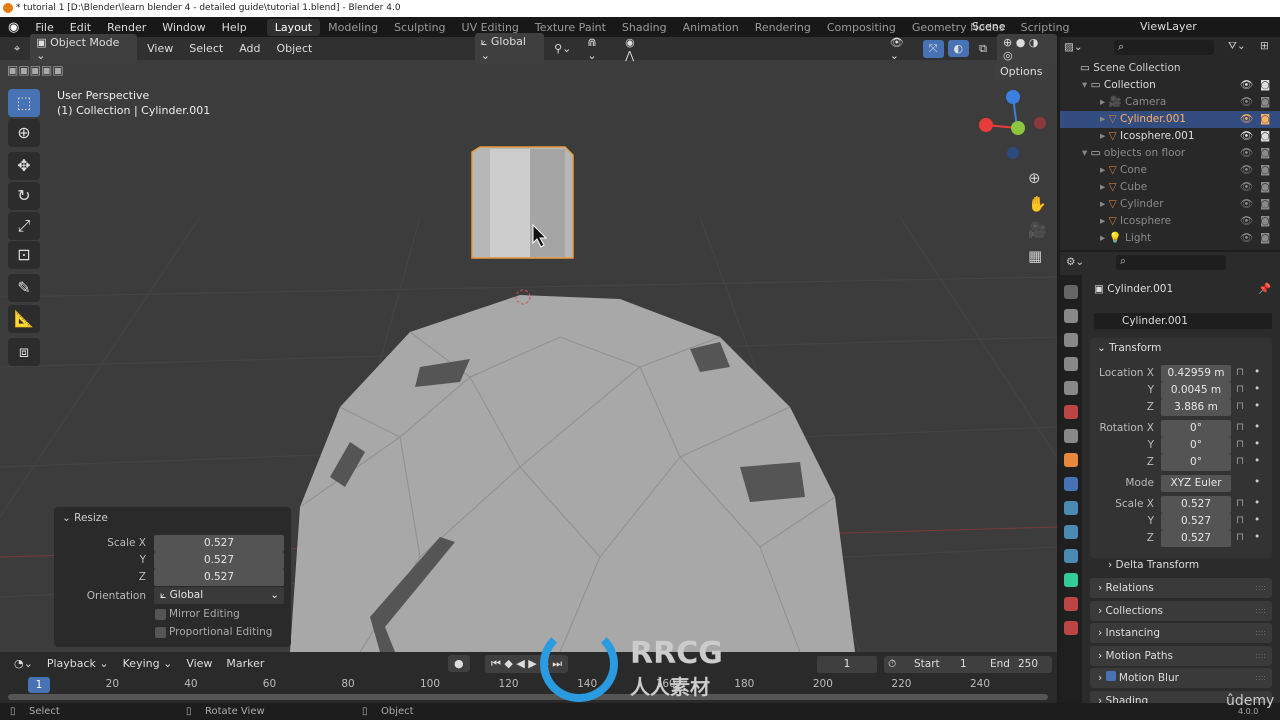 The image size is (1280, 720). What do you see at coordinates (294, 48) in the screenshot?
I see `object-menu: Object` at bounding box center [294, 48].